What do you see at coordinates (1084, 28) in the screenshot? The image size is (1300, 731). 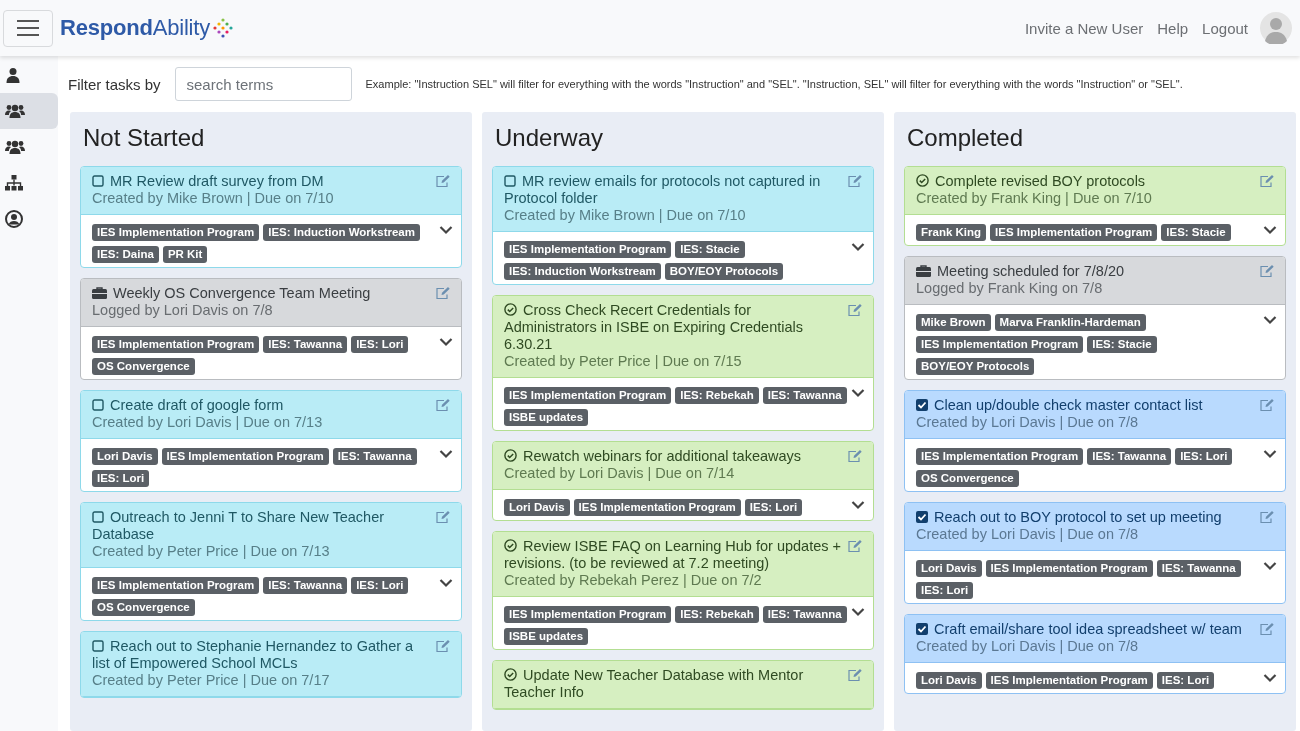 I see `nav-link: Invite a New User` at bounding box center [1084, 28].